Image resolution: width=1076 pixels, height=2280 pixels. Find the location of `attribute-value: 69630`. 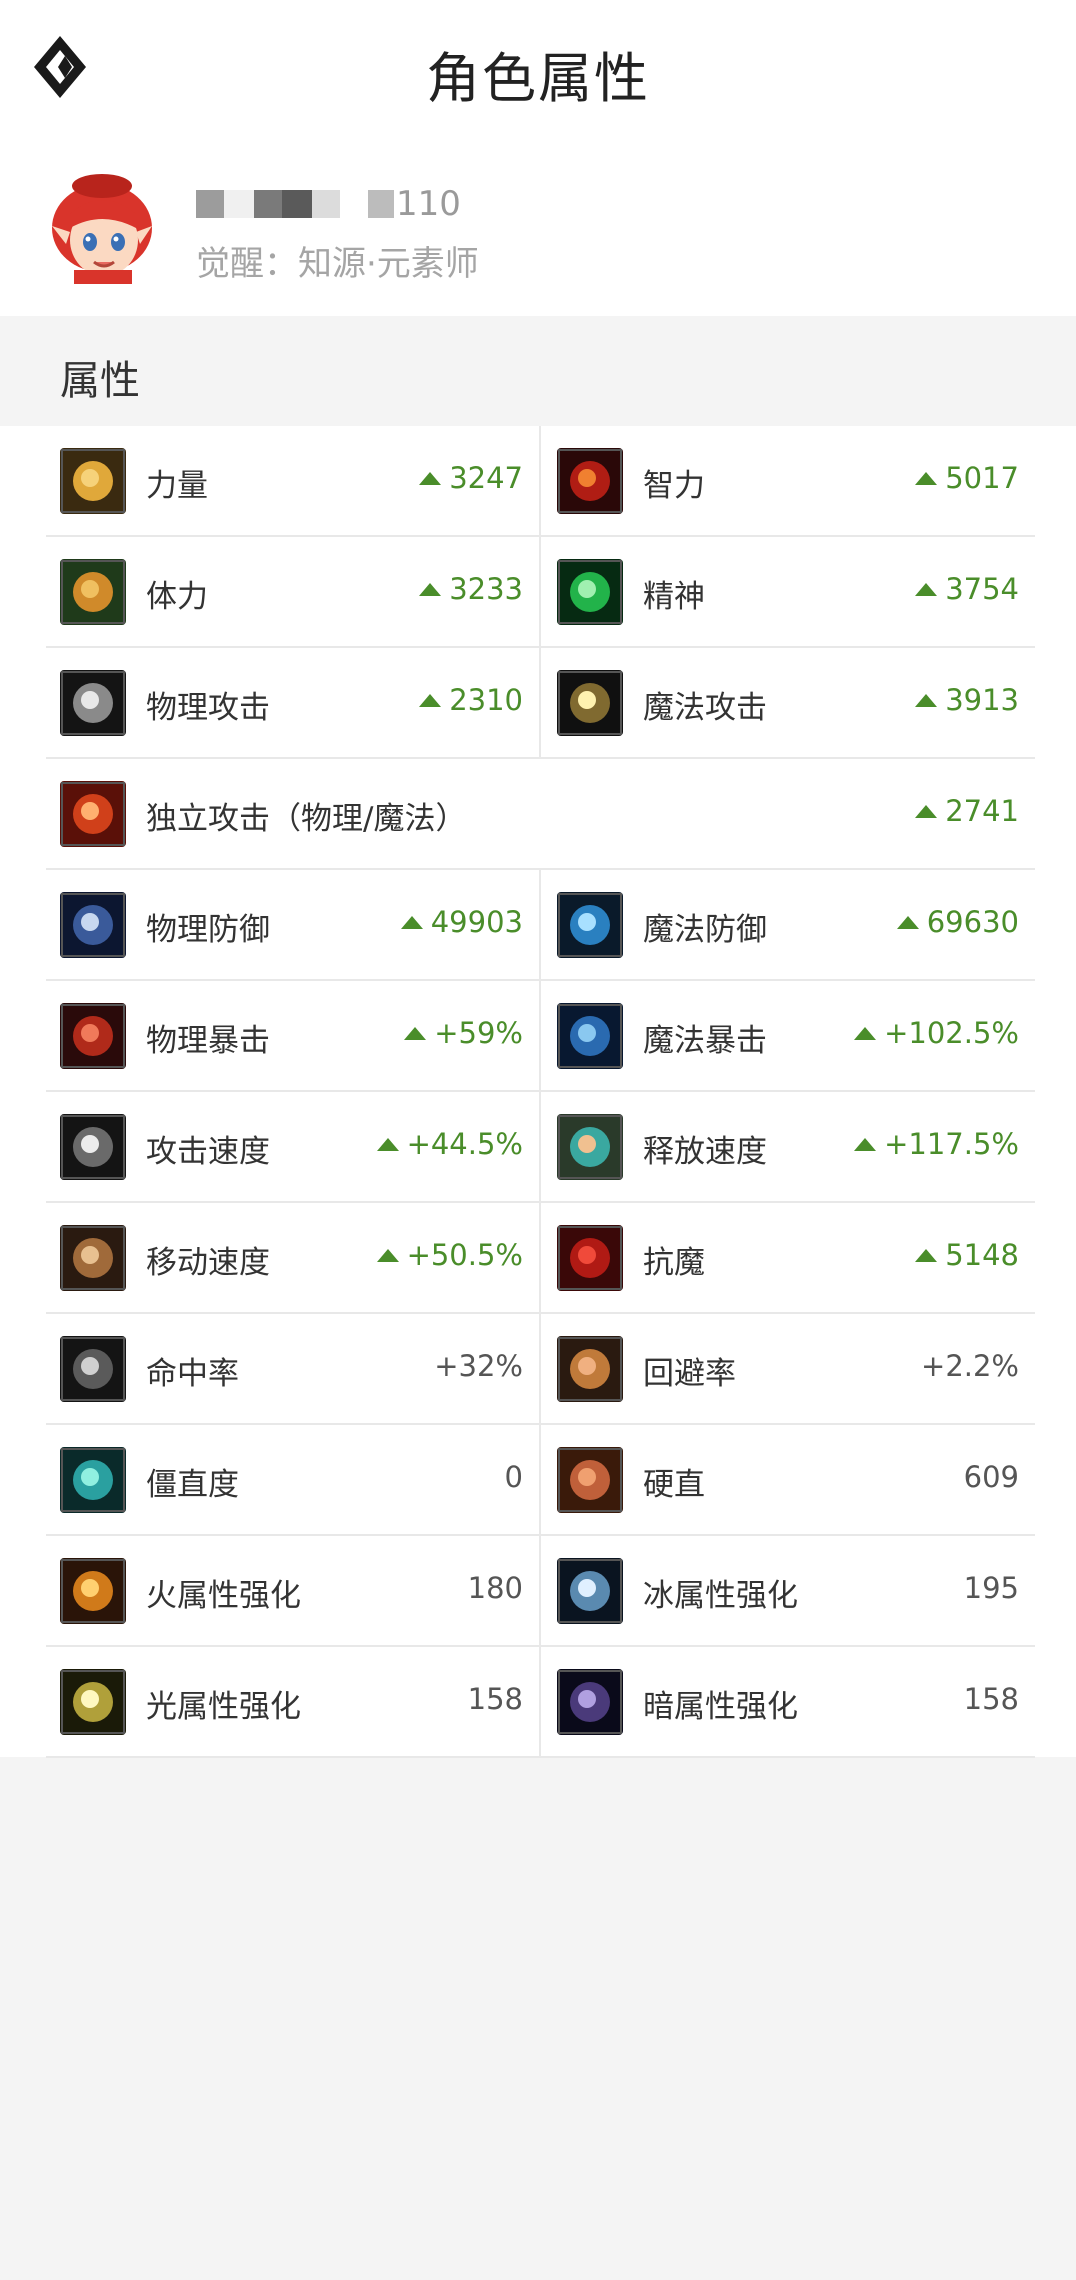

attribute-value: 69630 is located at coordinates (957, 922).